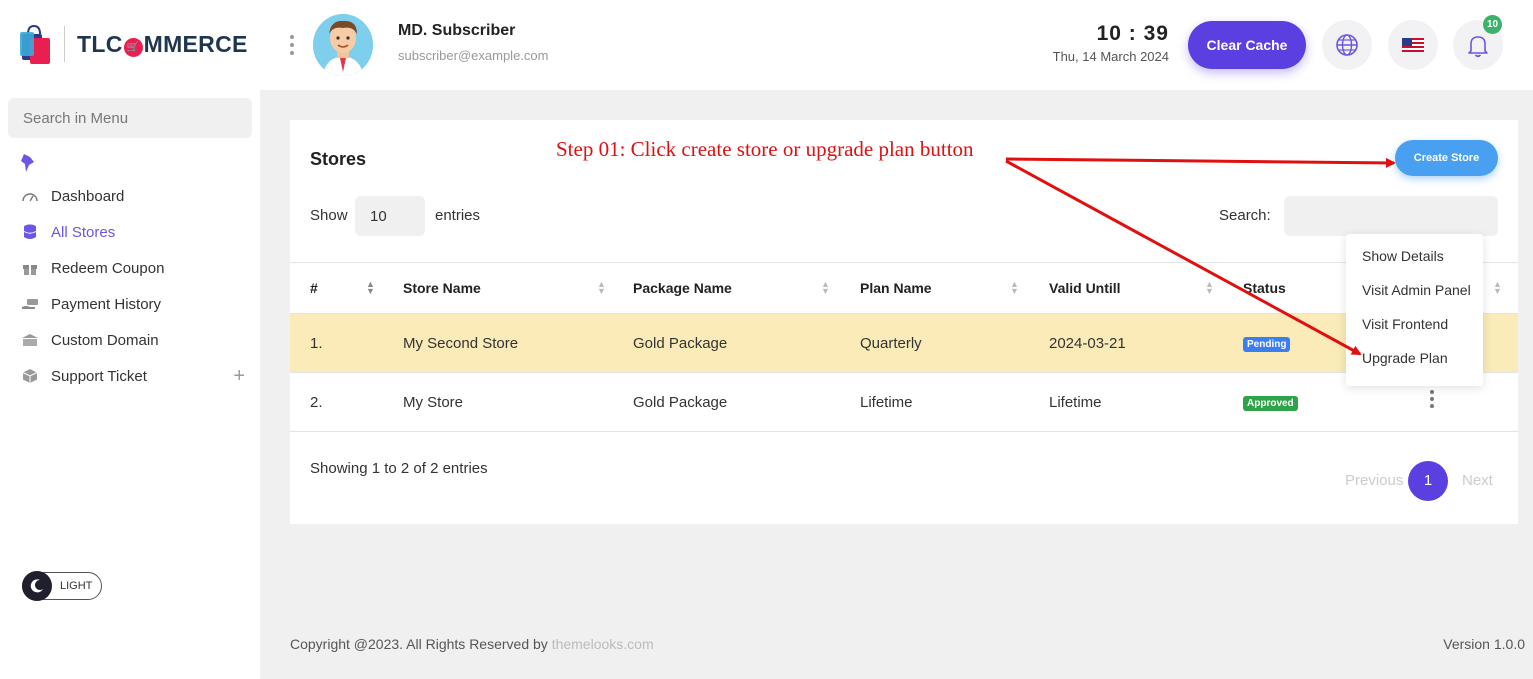  I want to click on sidebar-item-dashboard: Dashboard, so click(132, 196).